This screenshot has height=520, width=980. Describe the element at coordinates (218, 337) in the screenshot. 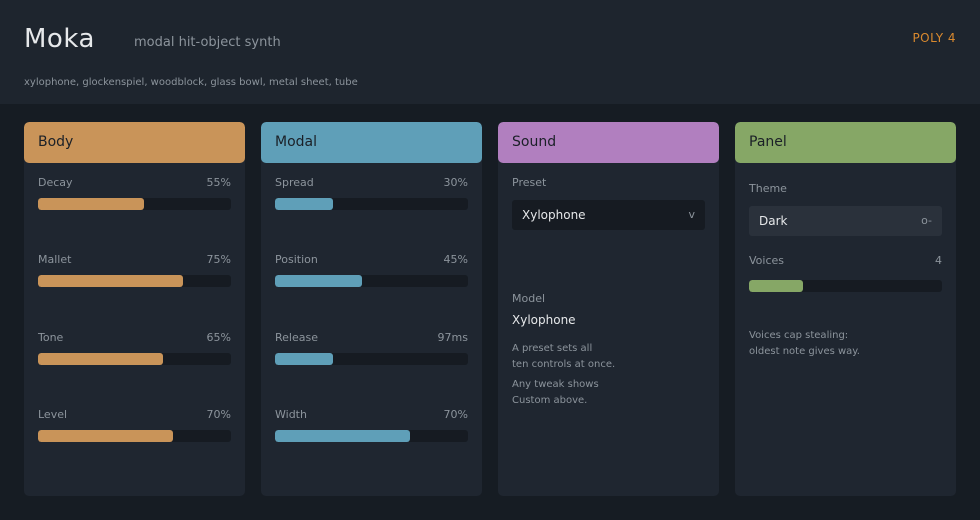

I see `slider-value: 65%` at that location.